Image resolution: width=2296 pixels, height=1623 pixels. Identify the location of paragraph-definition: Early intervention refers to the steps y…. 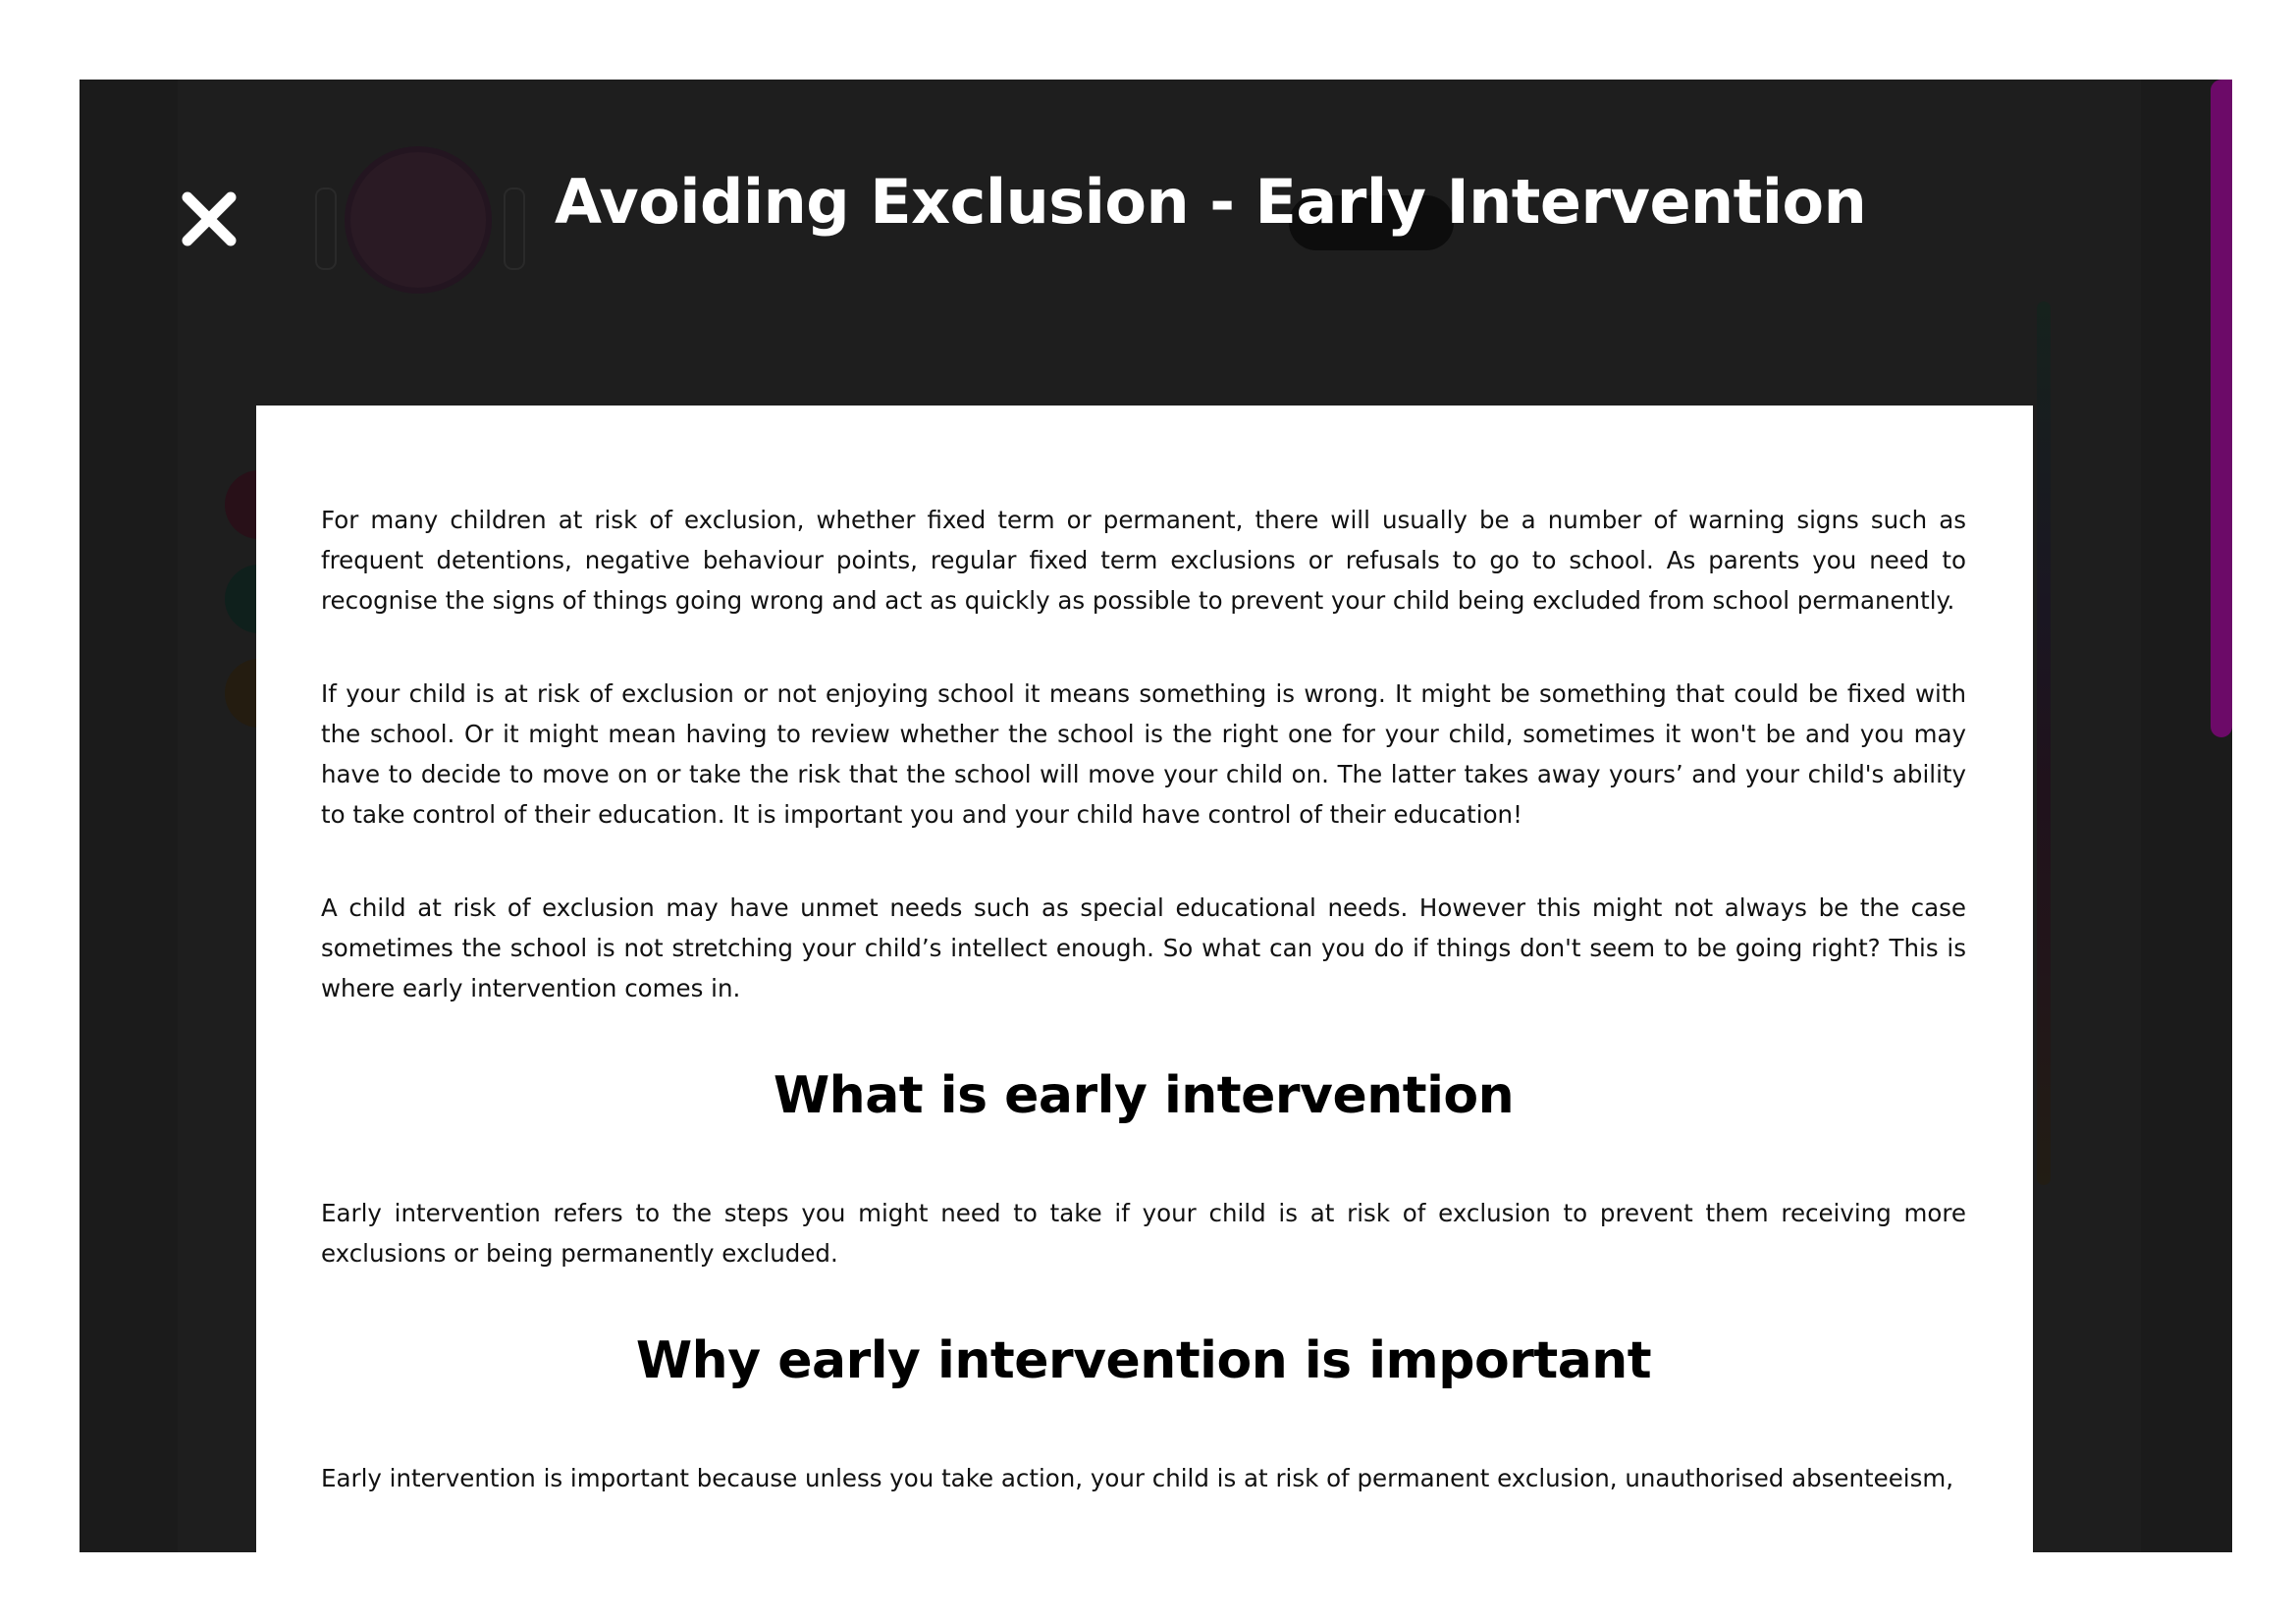
(1143, 1233).